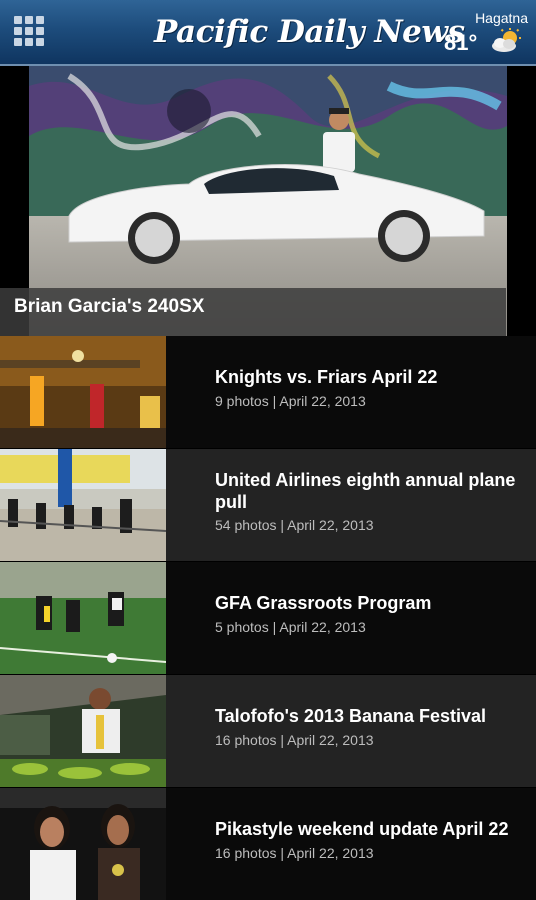 This screenshot has width=536, height=900. I want to click on gallery-meta: 54 photos | April 22, 2013, so click(294, 525).